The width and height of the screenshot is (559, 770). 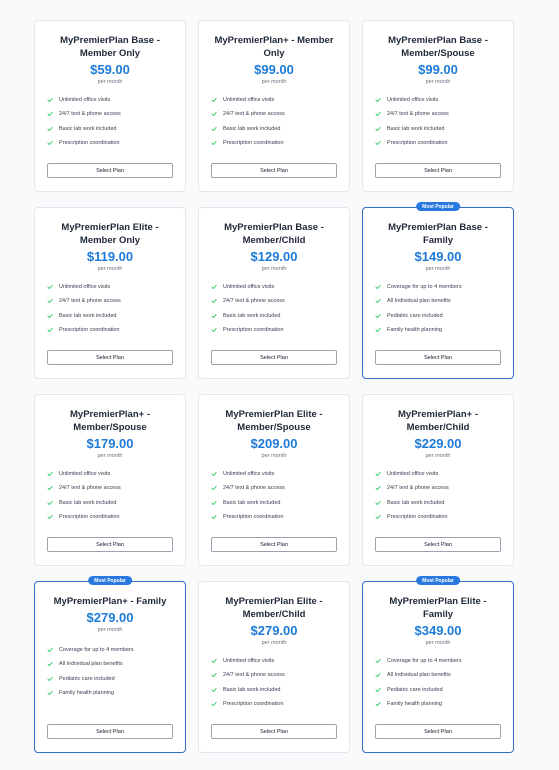 I want to click on plan-title: MyPremierPlan+ - Family, so click(x=110, y=601).